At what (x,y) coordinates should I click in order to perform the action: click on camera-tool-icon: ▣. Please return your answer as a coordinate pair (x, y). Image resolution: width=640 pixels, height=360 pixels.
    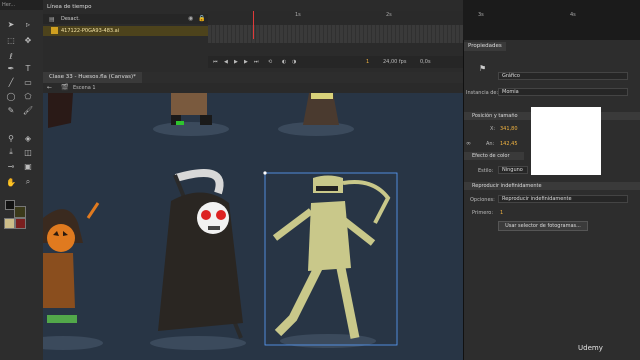
    Looking at the image, I should click on (28, 166).